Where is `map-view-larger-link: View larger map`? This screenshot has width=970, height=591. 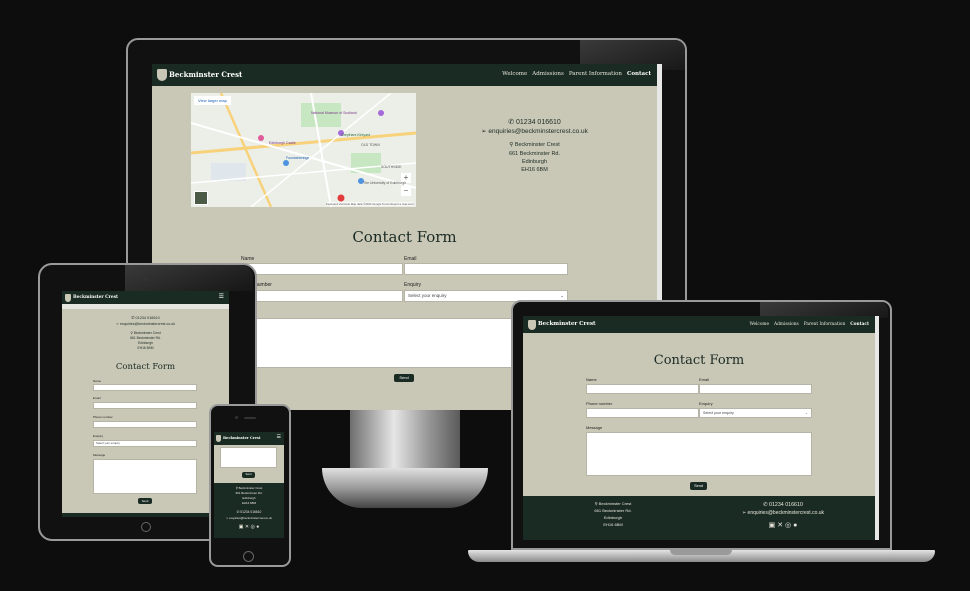 map-view-larger-link: View larger map is located at coordinates (212, 100).